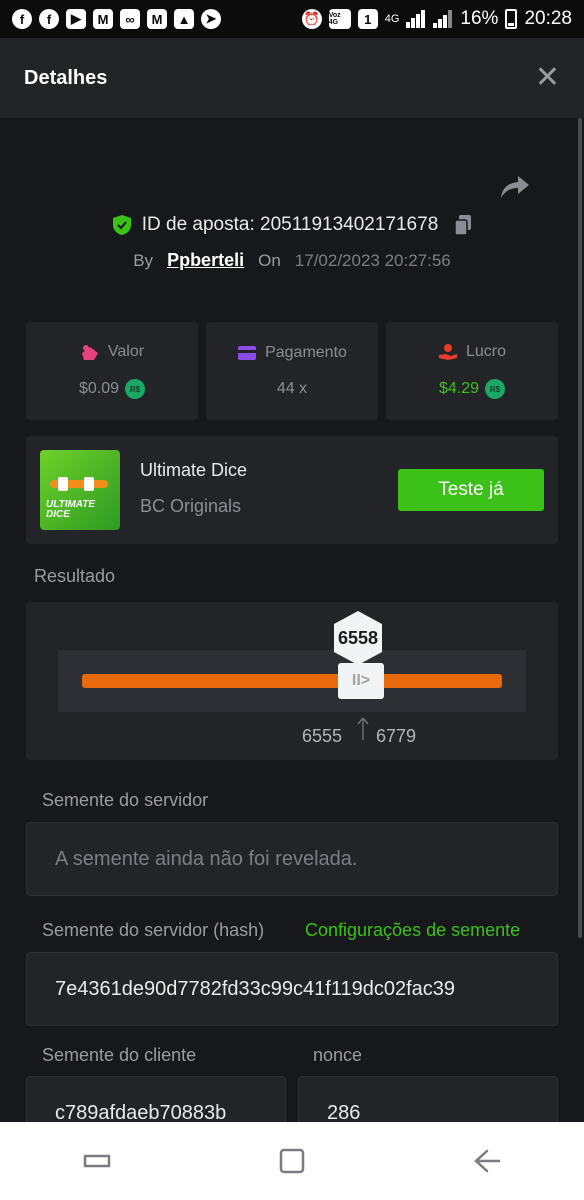 The width and height of the screenshot is (584, 1200). I want to click on range-low: 6555, so click(322, 736).